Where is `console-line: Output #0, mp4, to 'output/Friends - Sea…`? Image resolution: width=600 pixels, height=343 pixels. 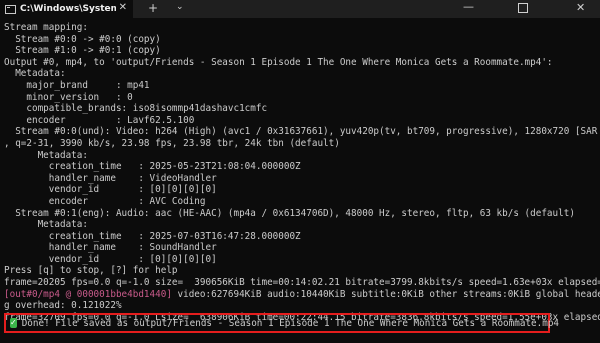 console-line: Output #0, mp4, to 'output/Friends - Sea… is located at coordinates (278, 62).